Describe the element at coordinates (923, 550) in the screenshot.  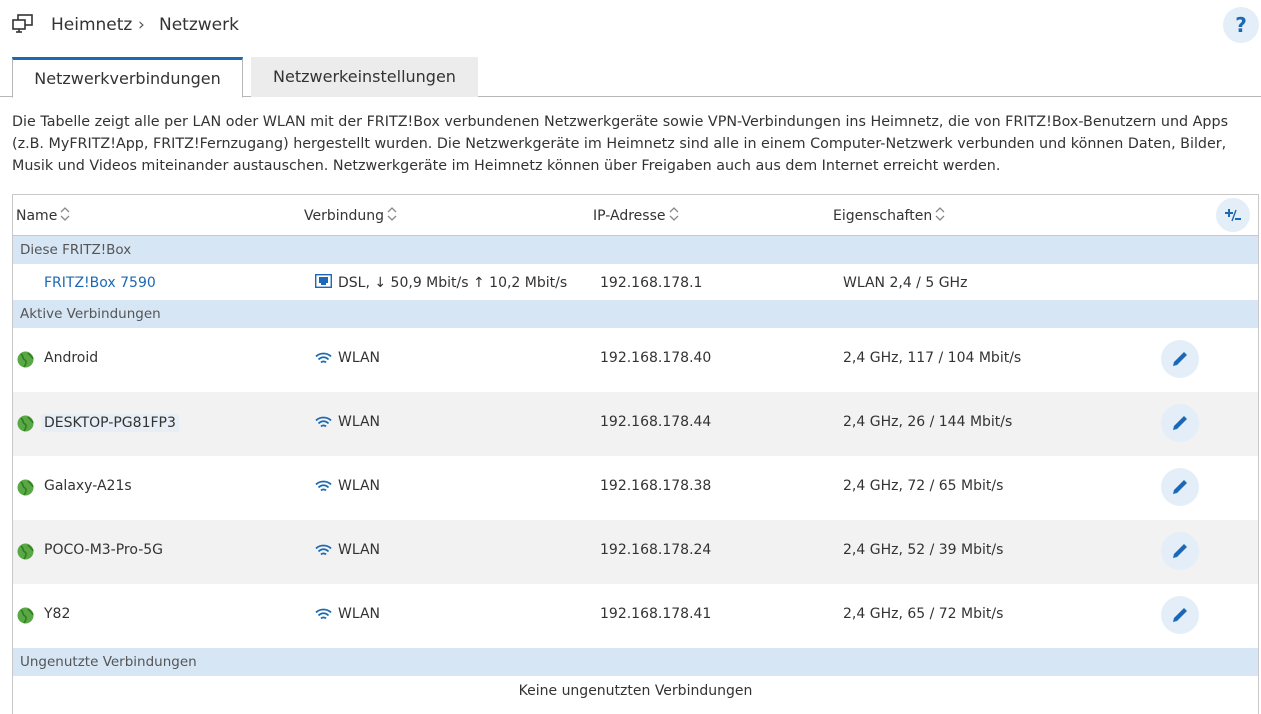
I see `properties-text: 2,4 GHz, 52 / 39 Mbit/s` at that location.